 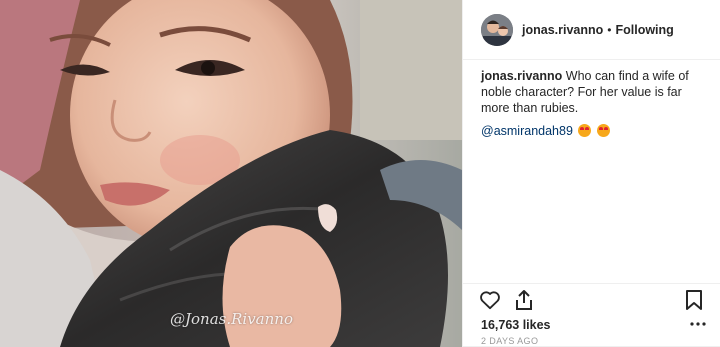 I want to click on comment-line: @asmirandah89, so click(x=545, y=131).